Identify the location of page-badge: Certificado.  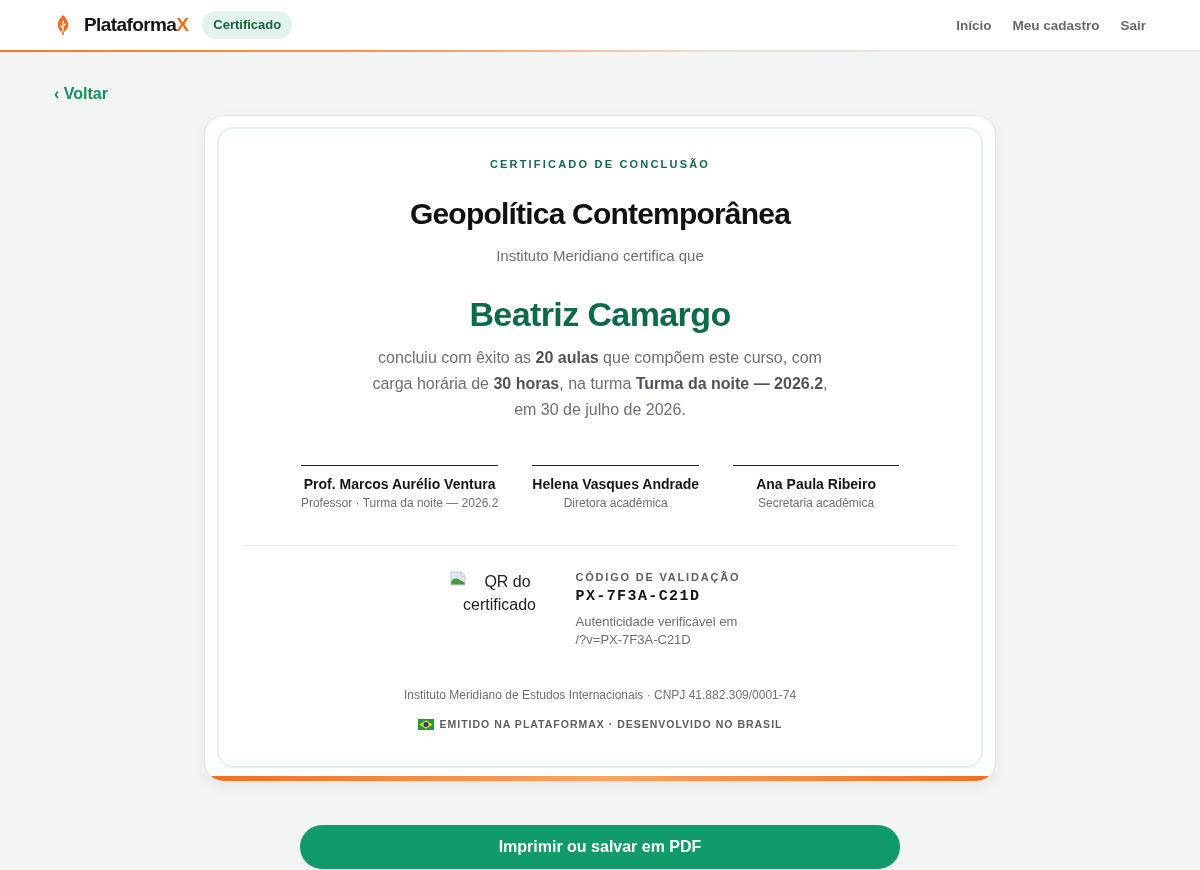
(247, 25).